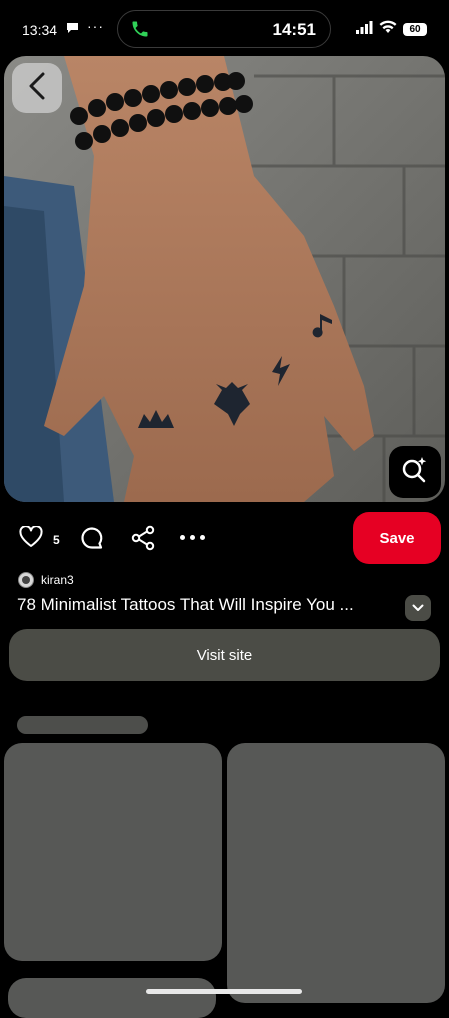 The height and width of the screenshot is (1018, 449). Describe the element at coordinates (95, 26) in the screenshot. I see `status-more-indicator: ···` at that location.